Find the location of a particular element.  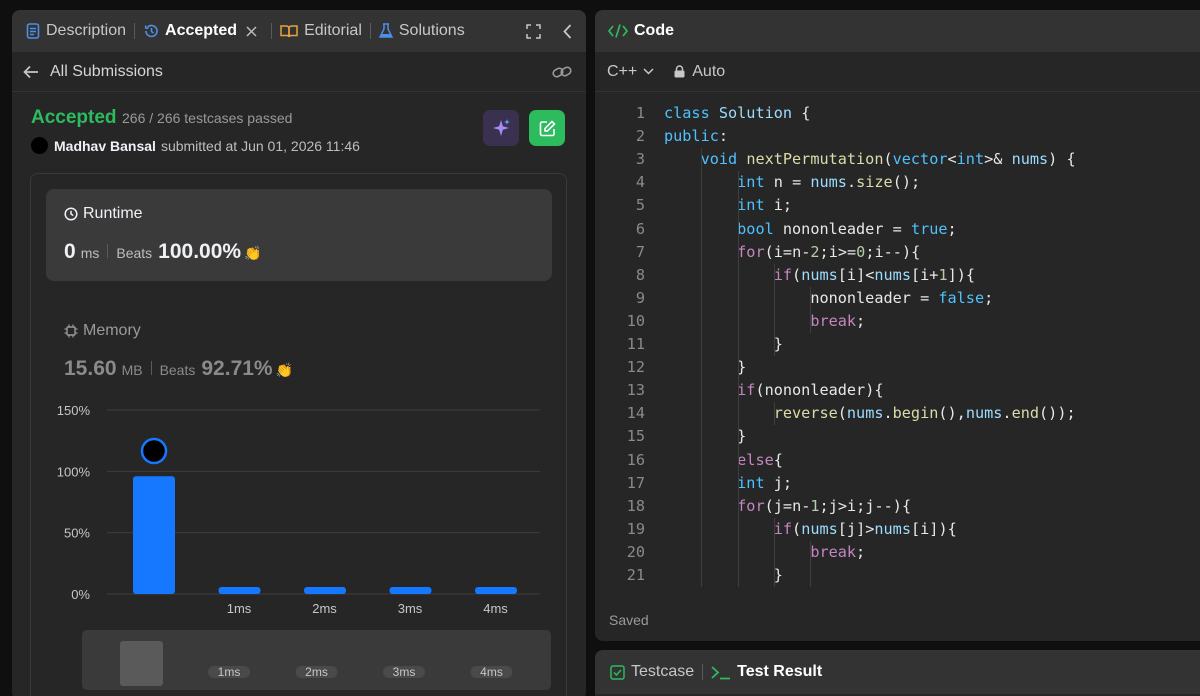

ai-analysis-button is located at coordinates (501, 128).